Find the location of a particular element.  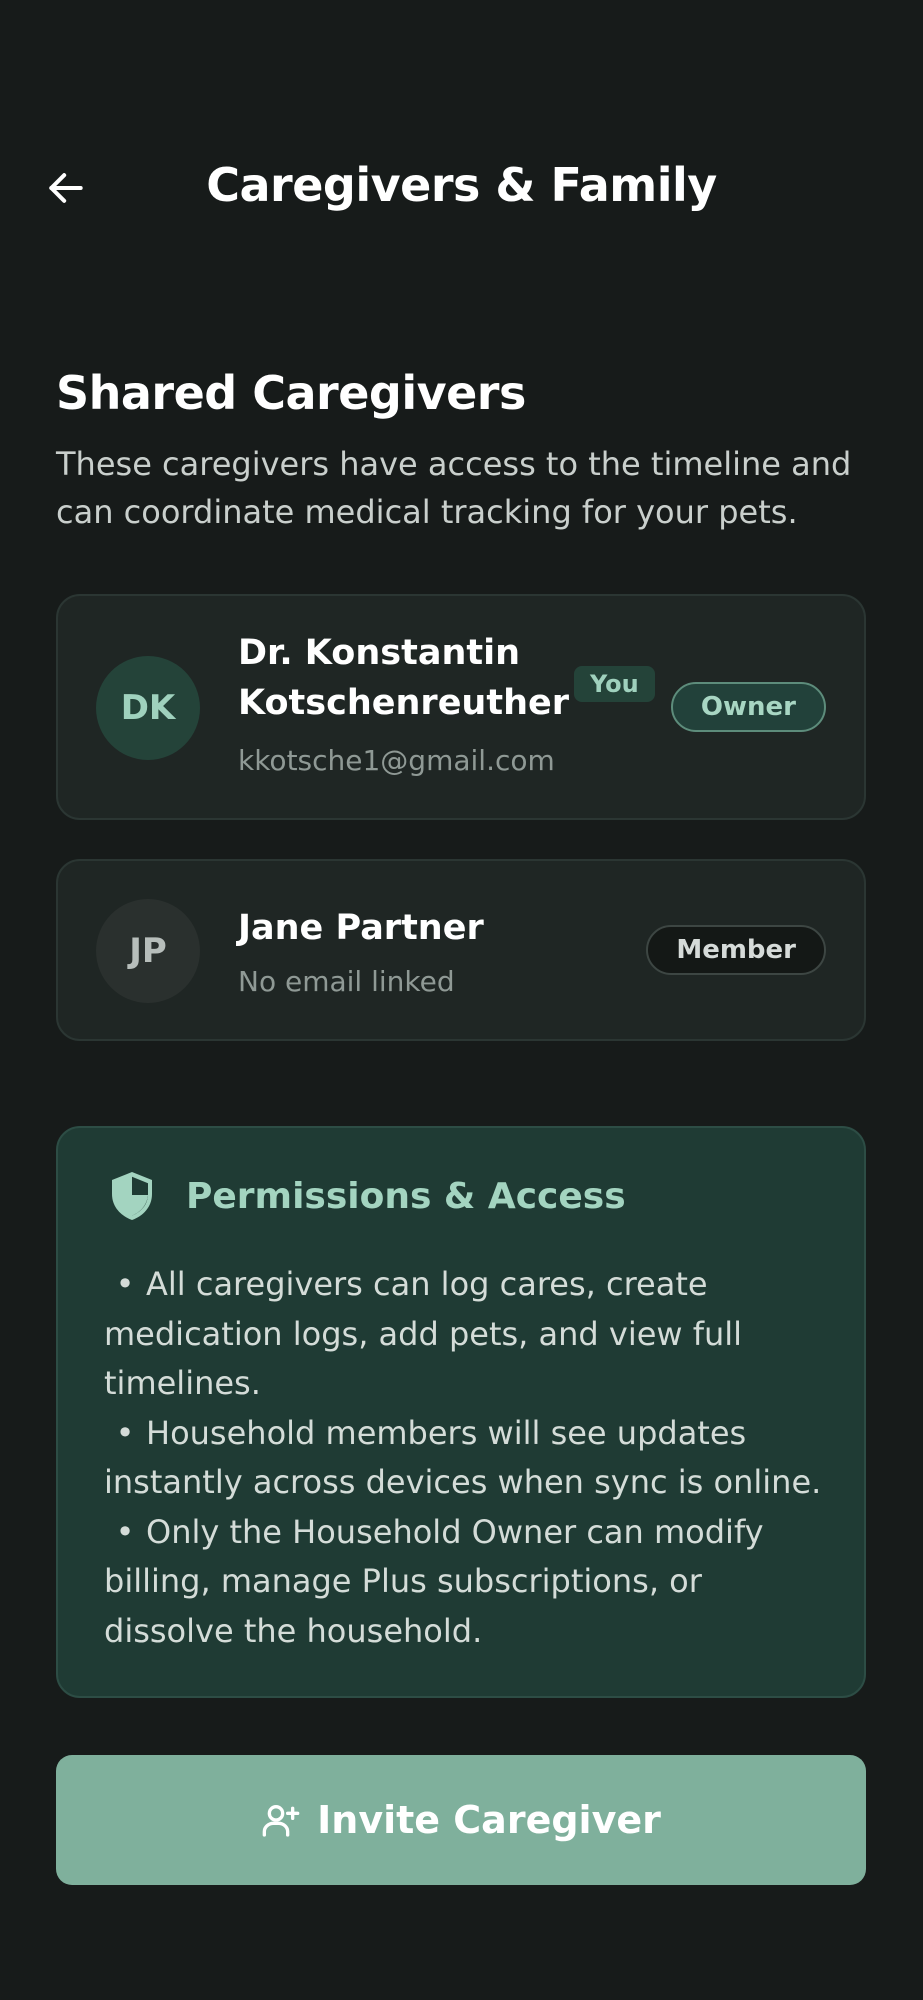

shield-icon is located at coordinates (132, 1196).